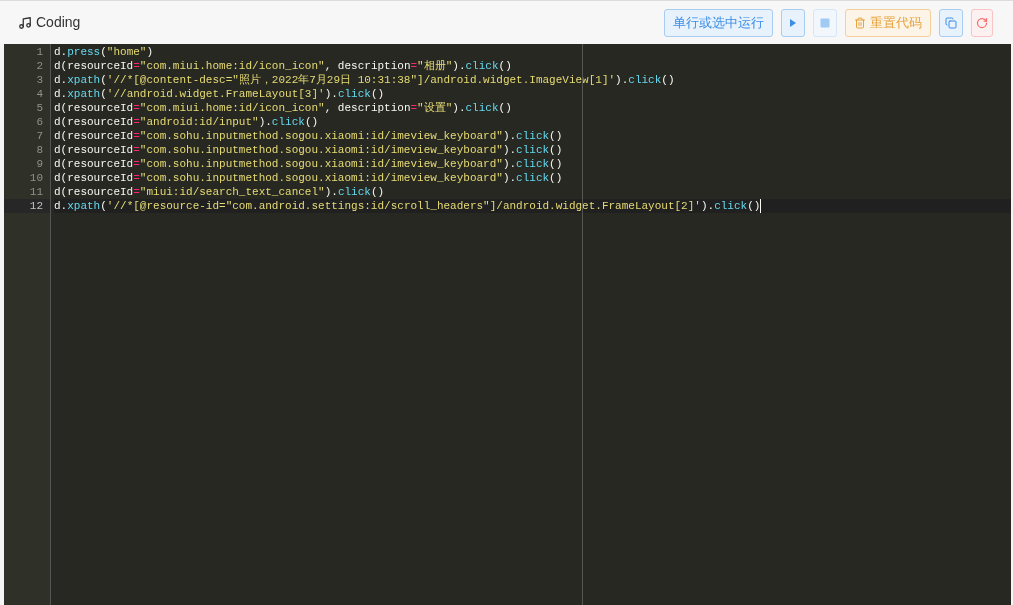  Describe the element at coordinates (104, 52) in the screenshot. I see `code-line: d.press("home")` at that location.